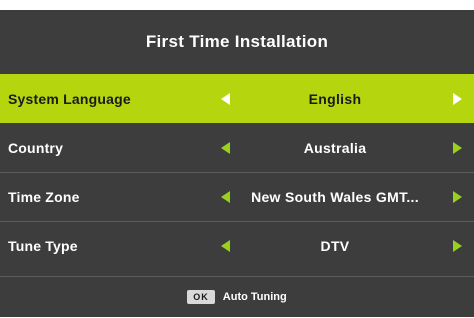 The width and height of the screenshot is (474, 318). What do you see at coordinates (335, 246) in the screenshot?
I see `setting-value: DTV` at bounding box center [335, 246].